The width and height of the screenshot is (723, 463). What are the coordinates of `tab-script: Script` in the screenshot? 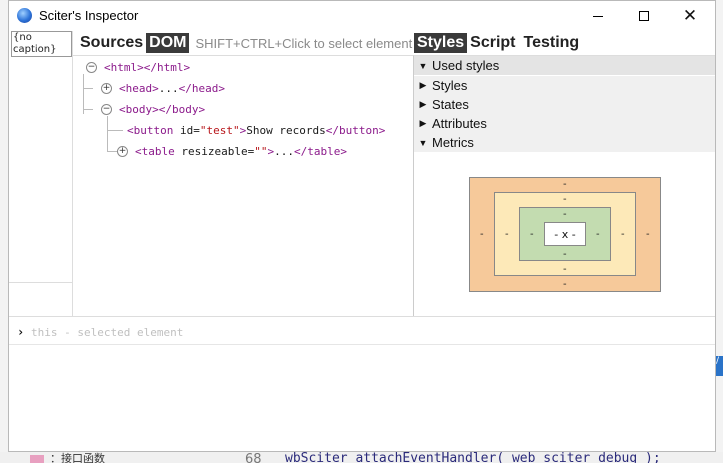 It's located at (492, 43).